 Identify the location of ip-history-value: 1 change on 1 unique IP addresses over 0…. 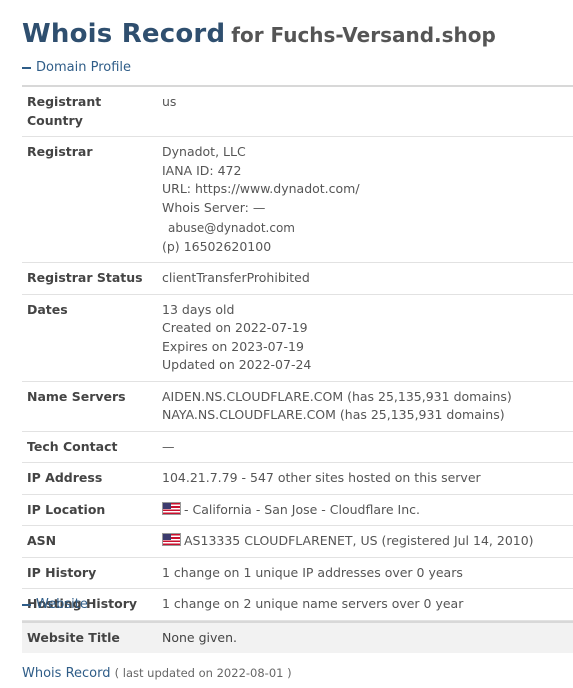
(365, 573).